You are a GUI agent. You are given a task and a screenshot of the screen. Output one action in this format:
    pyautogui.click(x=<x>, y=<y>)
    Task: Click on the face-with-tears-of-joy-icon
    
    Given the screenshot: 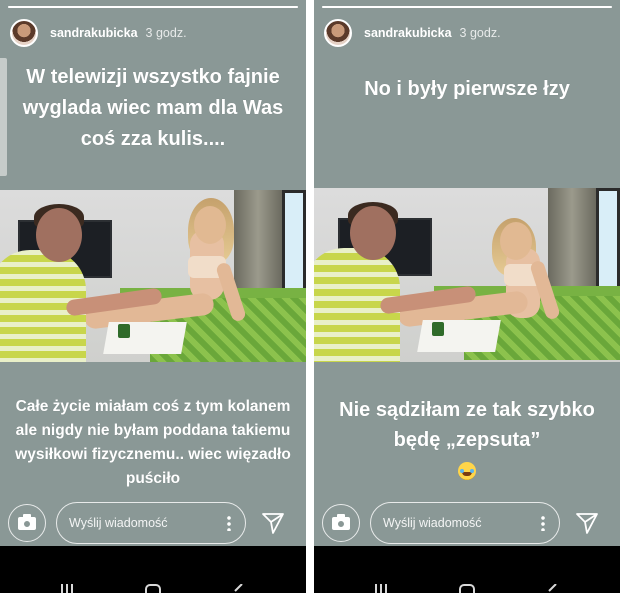 What is the action you would take?
    pyautogui.click(x=467, y=470)
    